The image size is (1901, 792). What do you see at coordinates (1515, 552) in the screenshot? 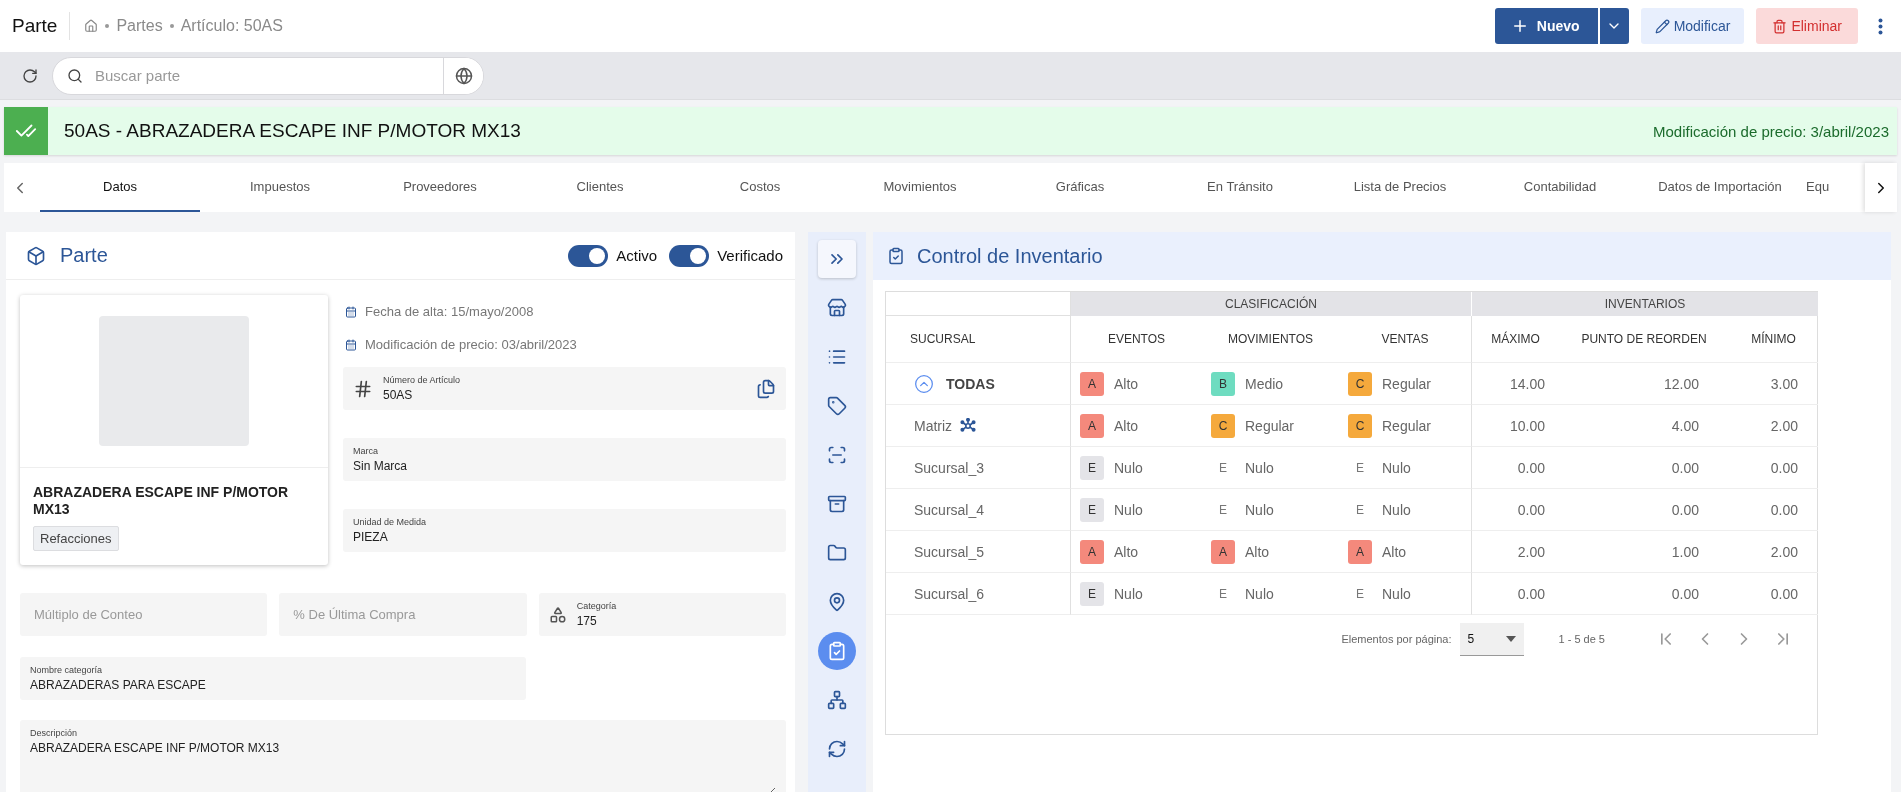
I see `table-cell: 2.00` at bounding box center [1515, 552].